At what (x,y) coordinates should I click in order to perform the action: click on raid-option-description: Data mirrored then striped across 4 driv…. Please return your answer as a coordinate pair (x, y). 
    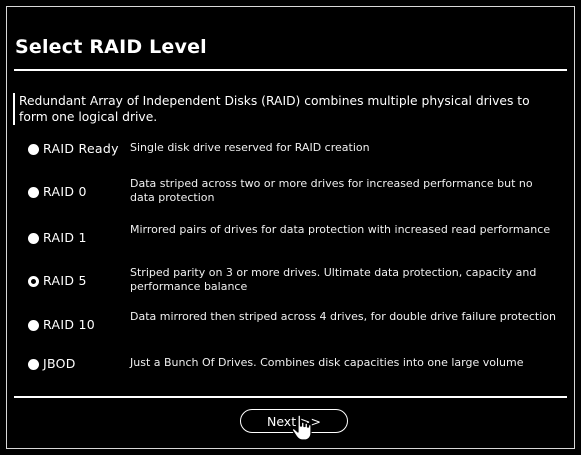
    Looking at the image, I should click on (343, 316).